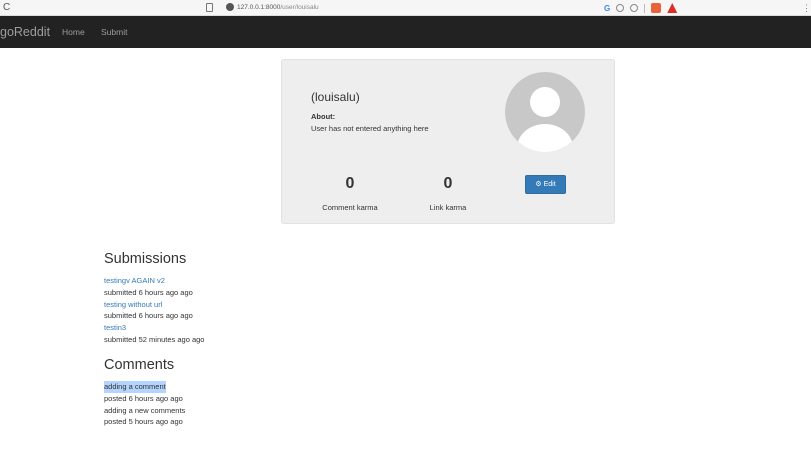  What do you see at coordinates (135, 387) in the screenshot?
I see `comment-text: adding a comment` at bounding box center [135, 387].